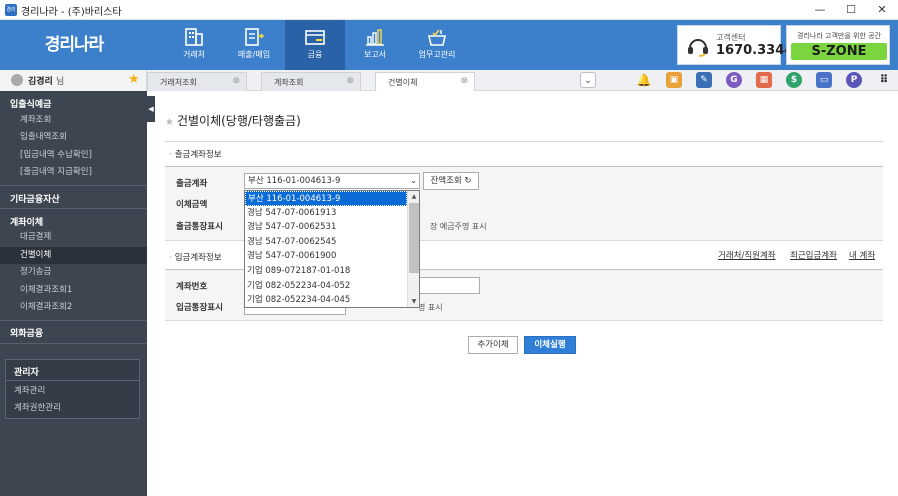 This screenshot has height=496, width=898. Describe the element at coordinates (755, 50) in the screenshot. I see `customer-center-number: 1670.3344` at that location.